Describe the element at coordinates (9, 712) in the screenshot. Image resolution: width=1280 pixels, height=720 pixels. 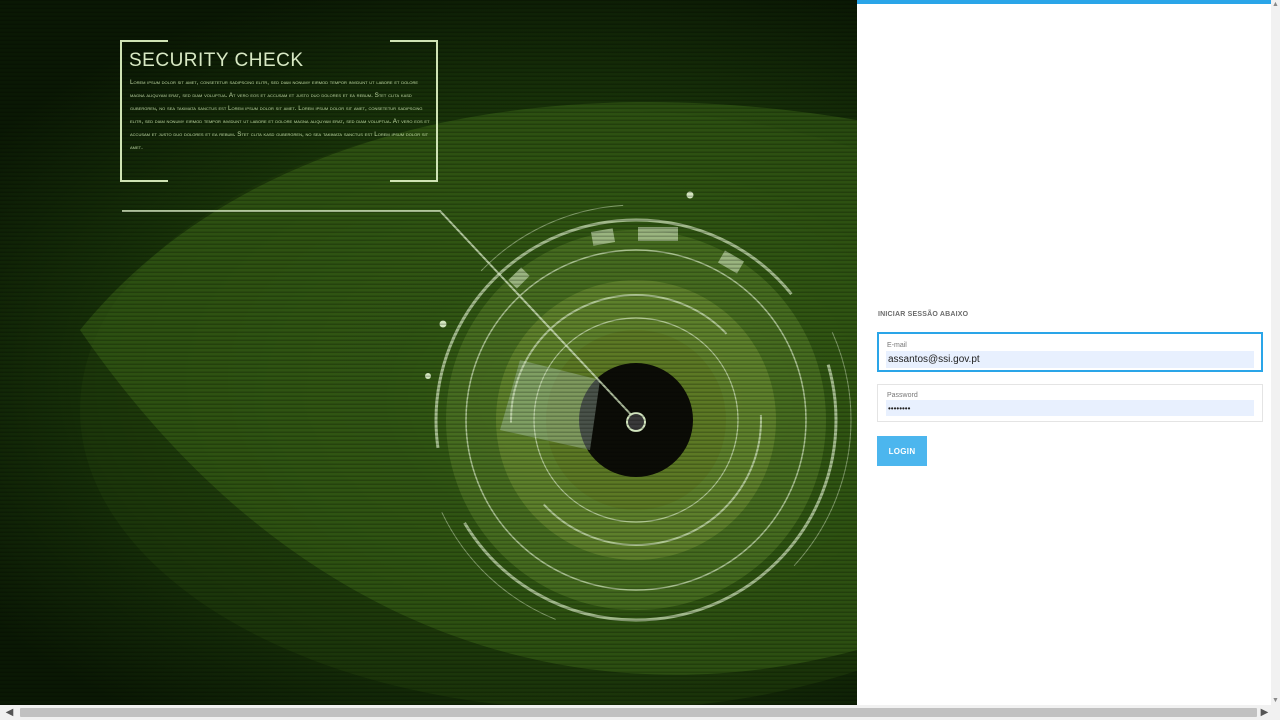
I see `scroll-left-icon: ◀` at that location.